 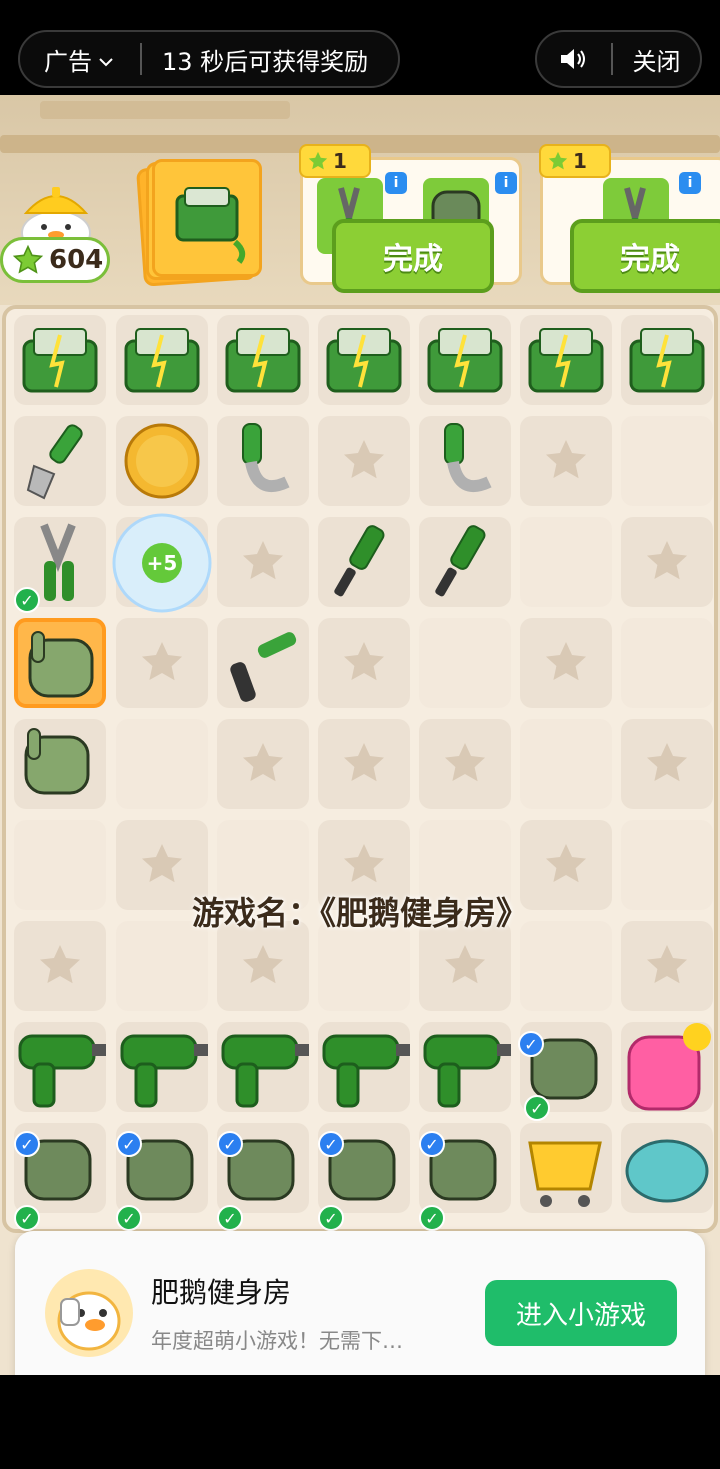 I want to click on ad-label: 广告, so click(x=68, y=61).